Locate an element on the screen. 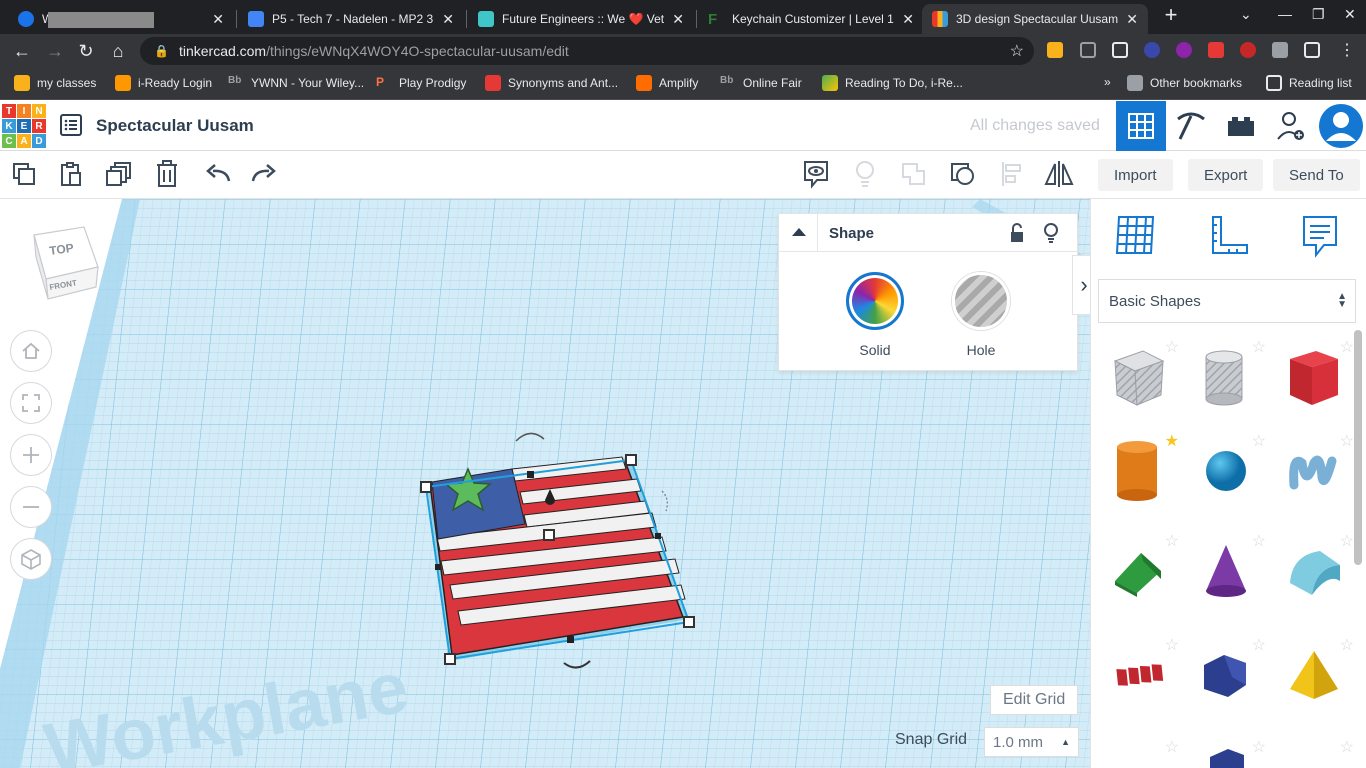 This screenshot has width=1366, height=768. extension-m-icon is located at coordinates (1184, 50).